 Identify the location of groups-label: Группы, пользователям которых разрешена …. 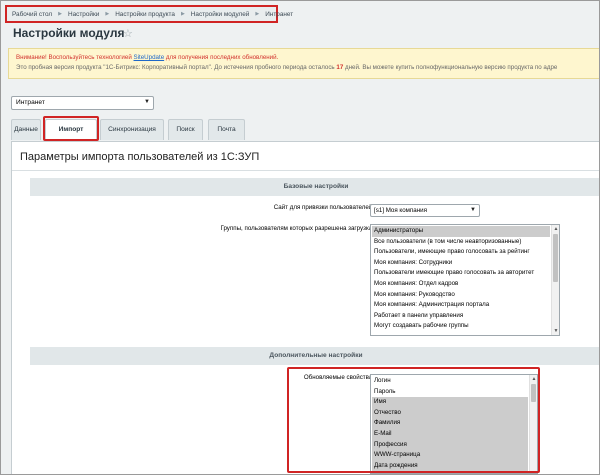
(297, 228).